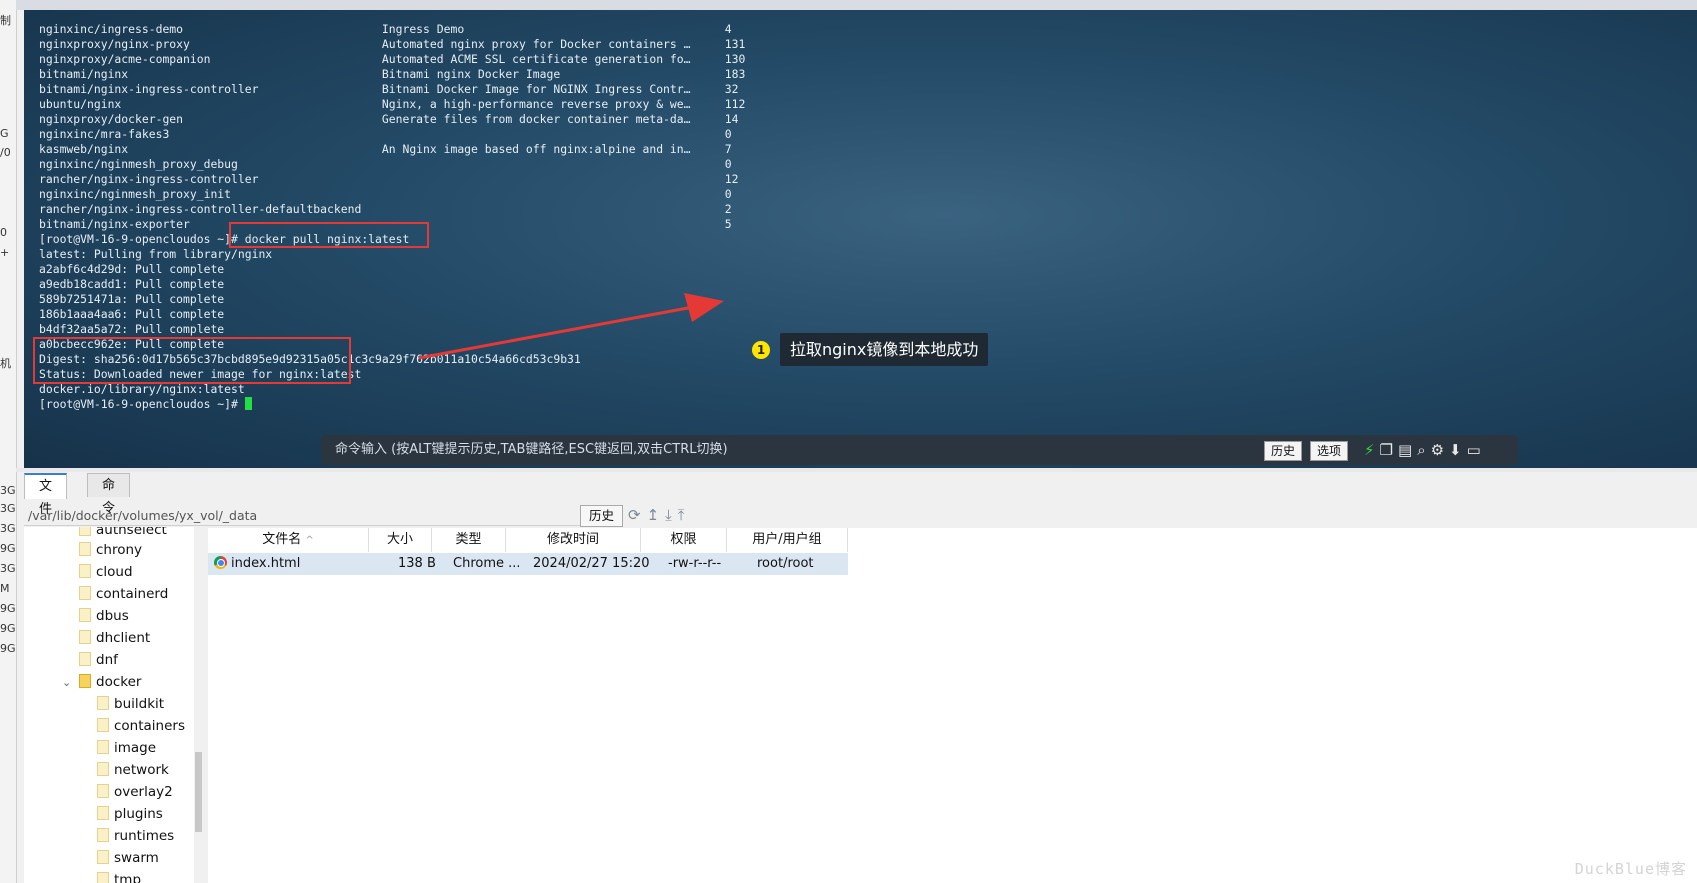 The height and width of the screenshot is (883, 1697). What do you see at coordinates (288, 540) in the screenshot?
I see `column-header-name: 文件名 ^` at bounding box center [288, 540].